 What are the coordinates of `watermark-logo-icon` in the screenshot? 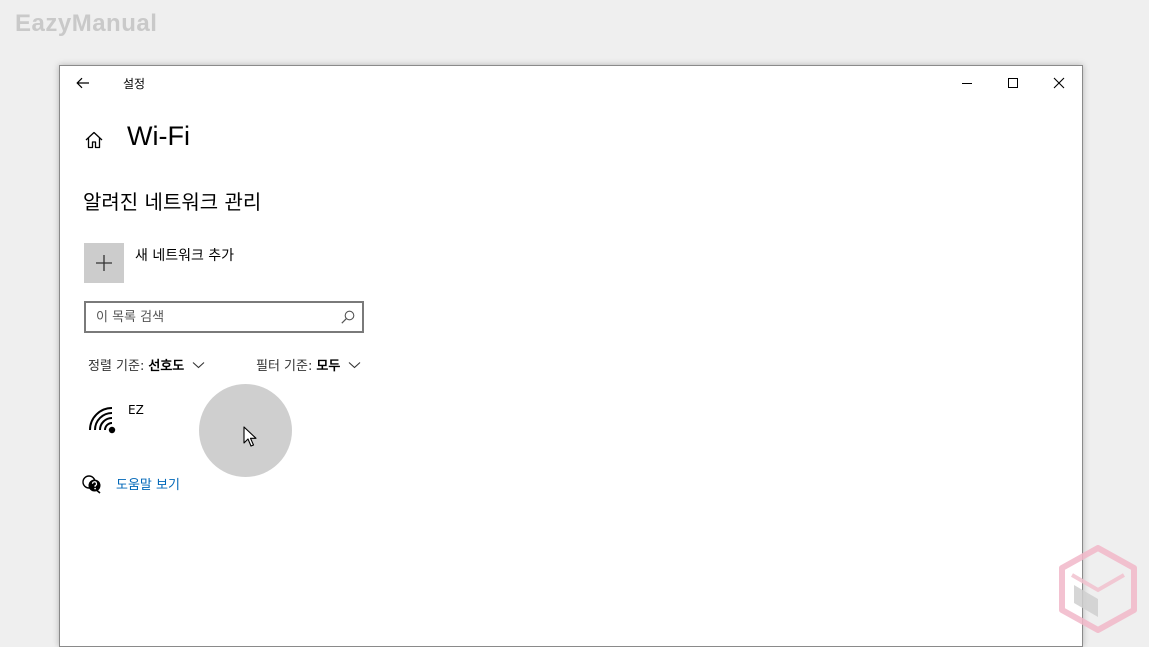 It's located at (1098, 589).